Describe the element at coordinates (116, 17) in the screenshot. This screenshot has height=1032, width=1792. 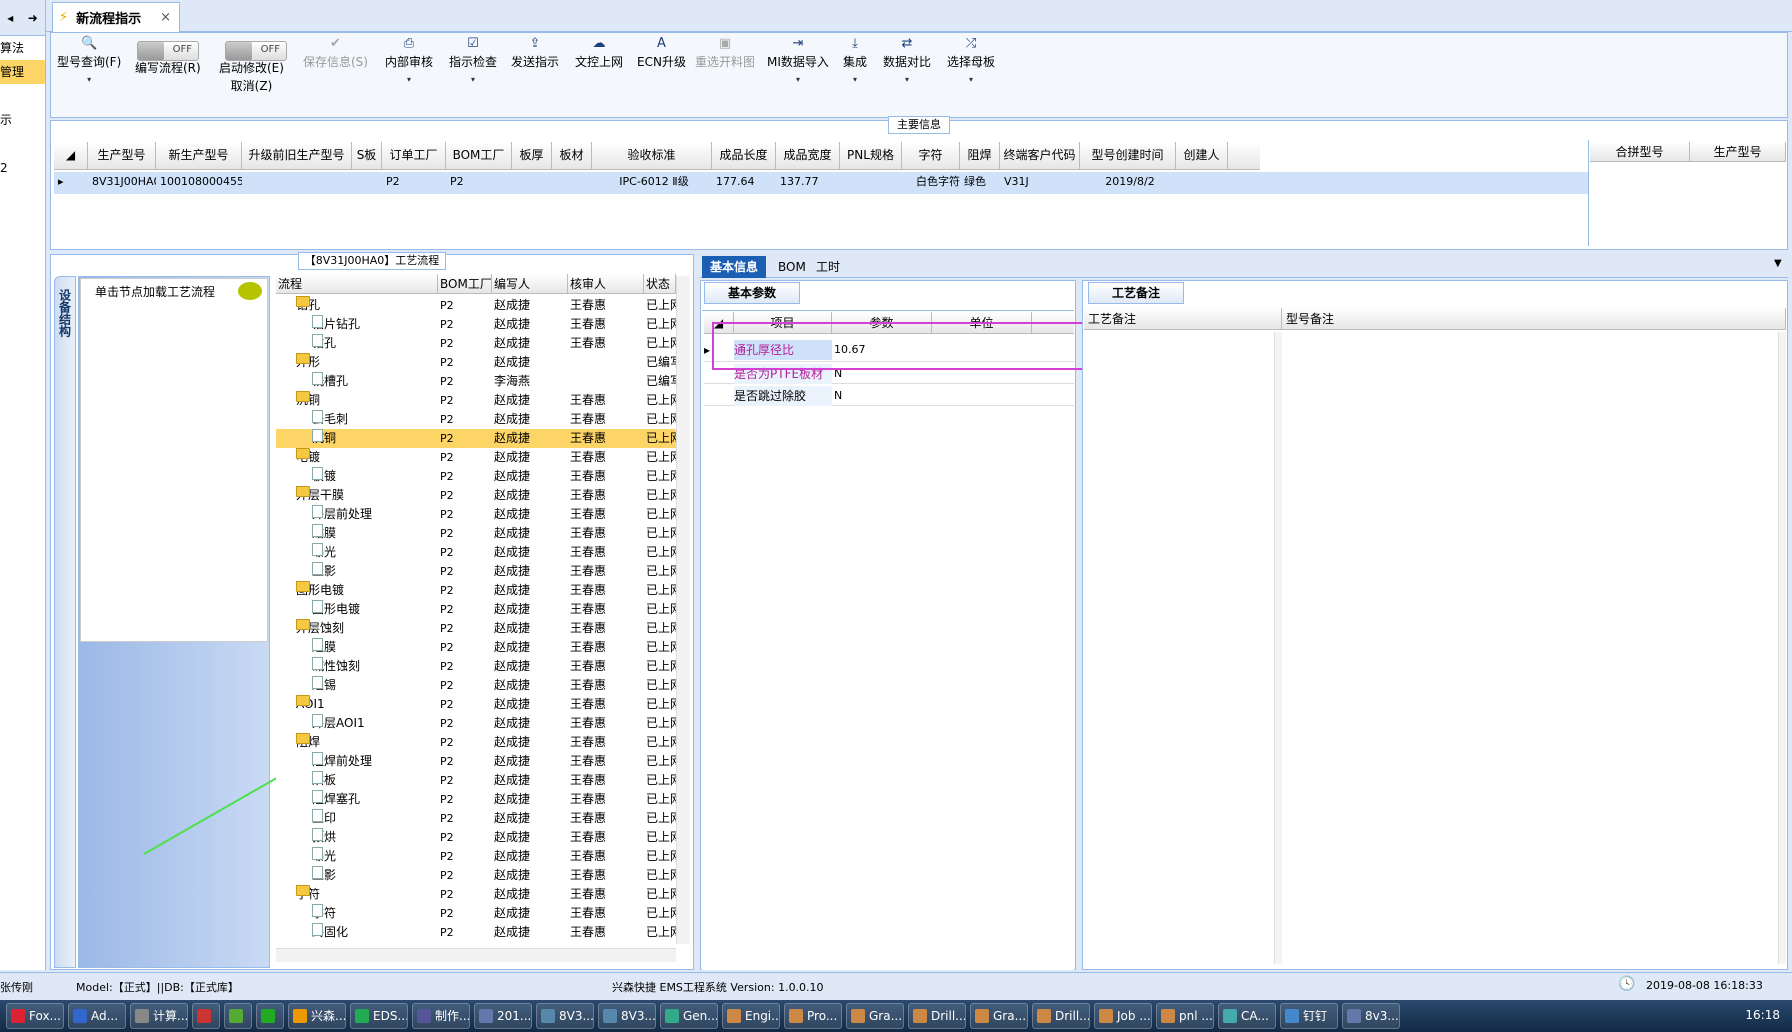
I see `tab-new-flow: ⚡ 新流程指示 ×` at that location.